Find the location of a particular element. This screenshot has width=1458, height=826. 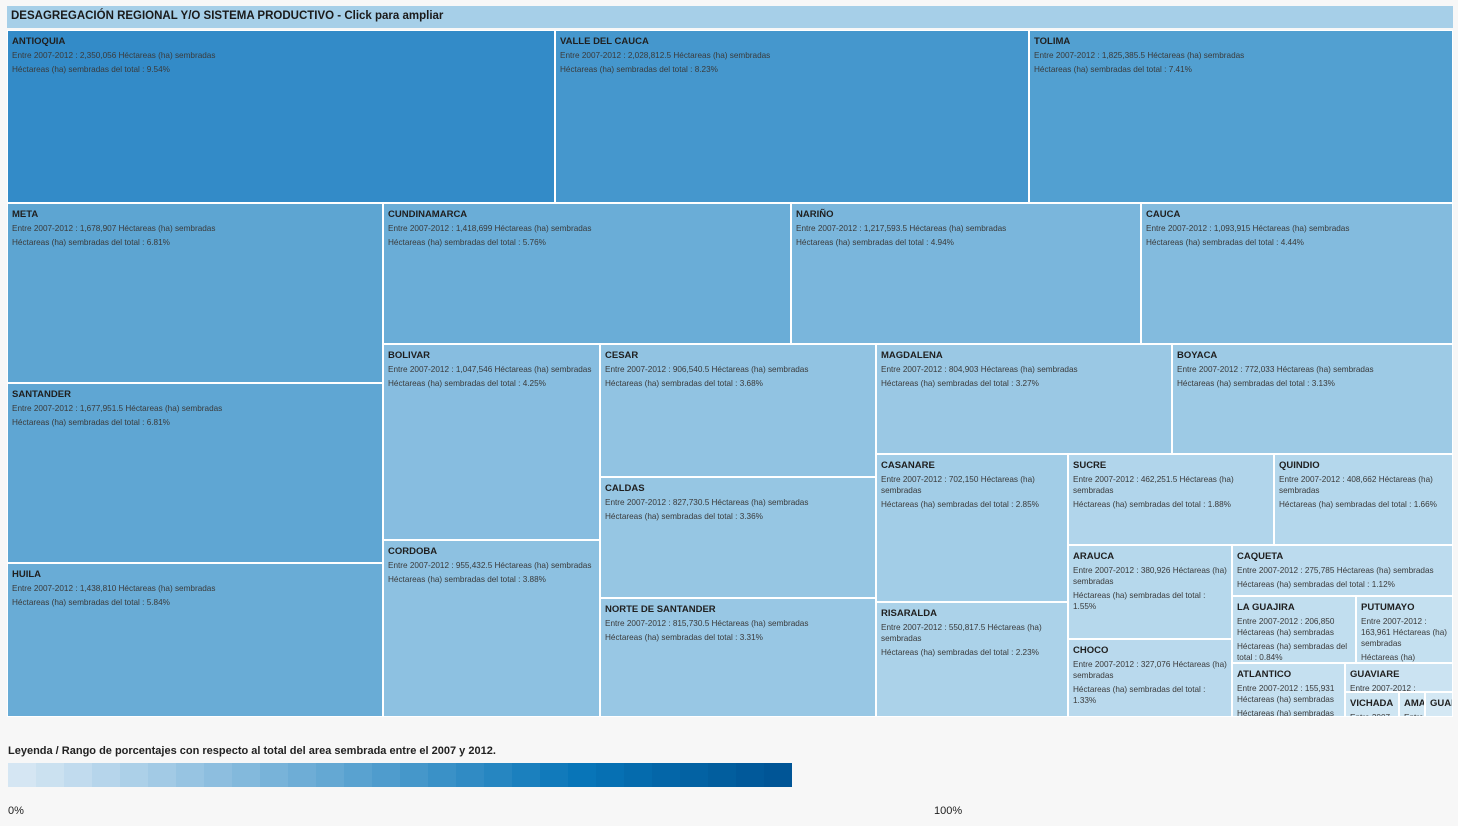

legend-color-scale is located at coordinates (400, 775).